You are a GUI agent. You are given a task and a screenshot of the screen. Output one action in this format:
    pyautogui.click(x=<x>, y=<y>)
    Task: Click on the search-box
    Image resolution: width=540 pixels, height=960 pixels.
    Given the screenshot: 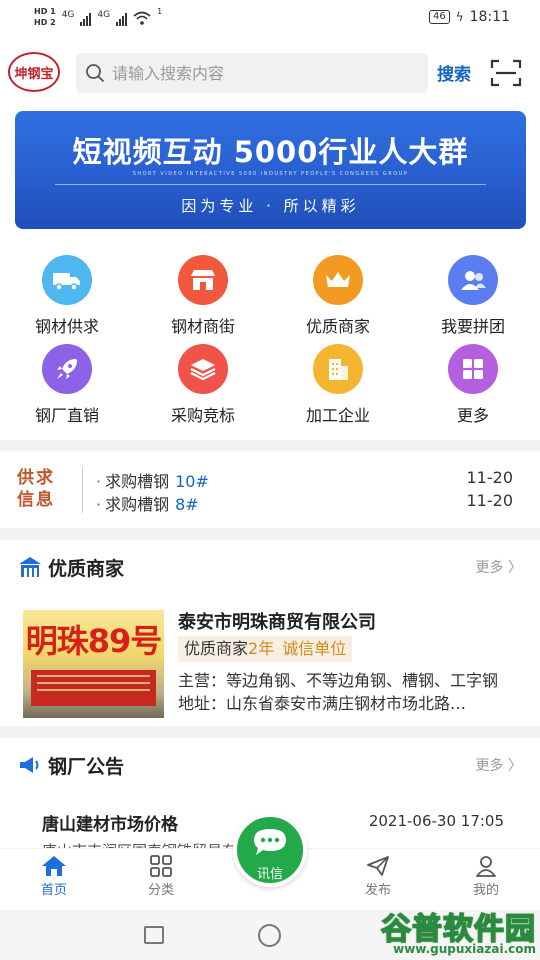 What is the action you would take?
    pyautogui.click(x=252, y=73)
    